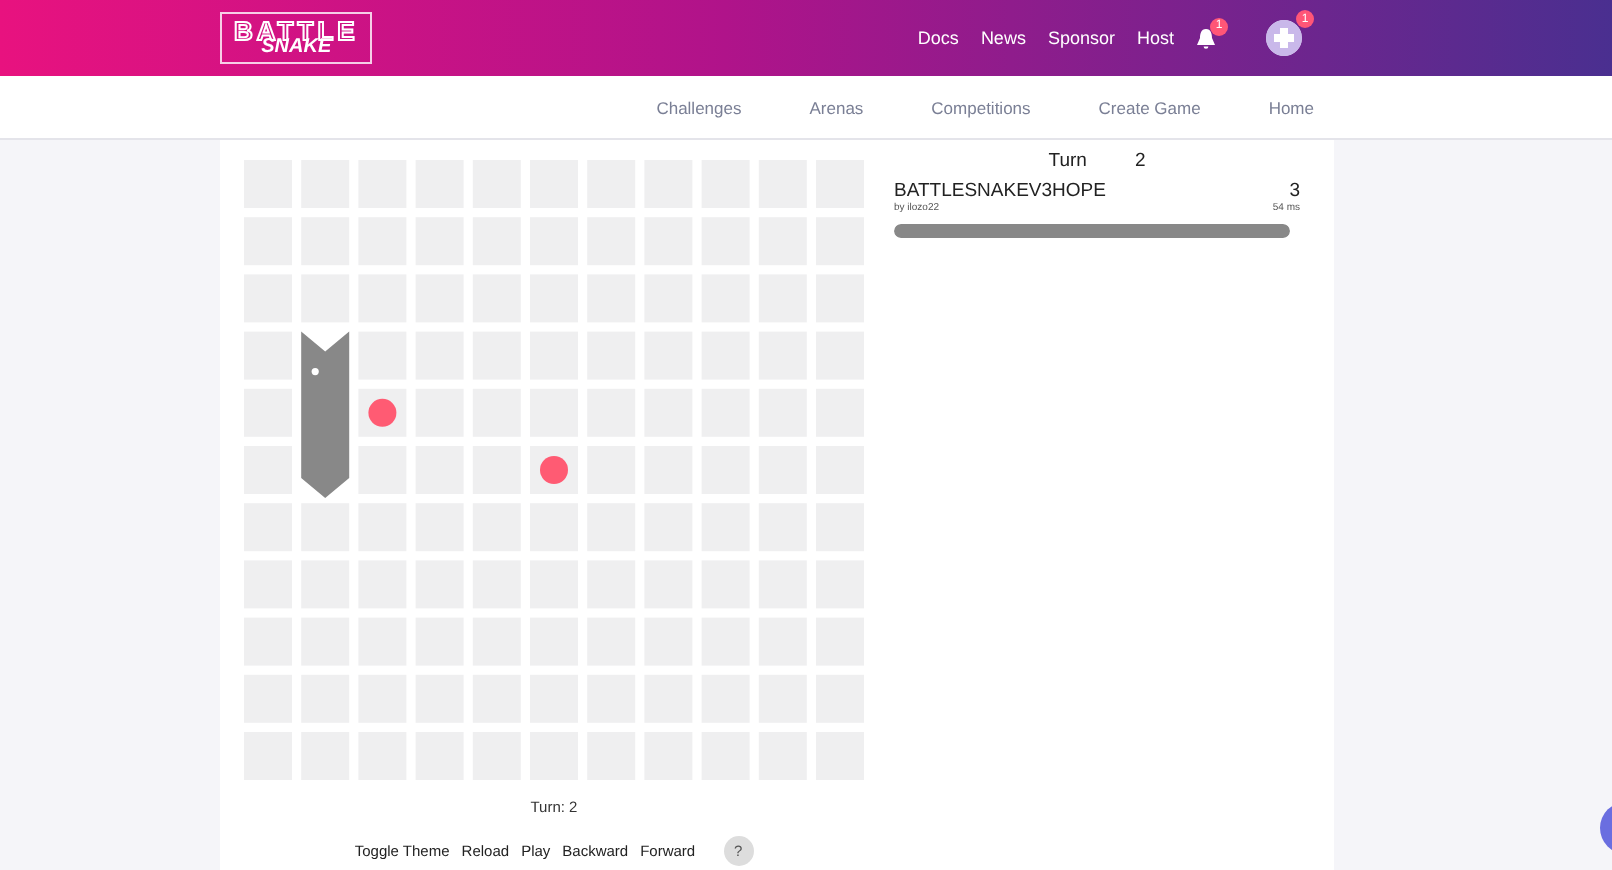  What do you see at coordinates (1081, 38) in the screenshot?
I see `nav-link: Sponsor` at bounding box center [1081, 38].